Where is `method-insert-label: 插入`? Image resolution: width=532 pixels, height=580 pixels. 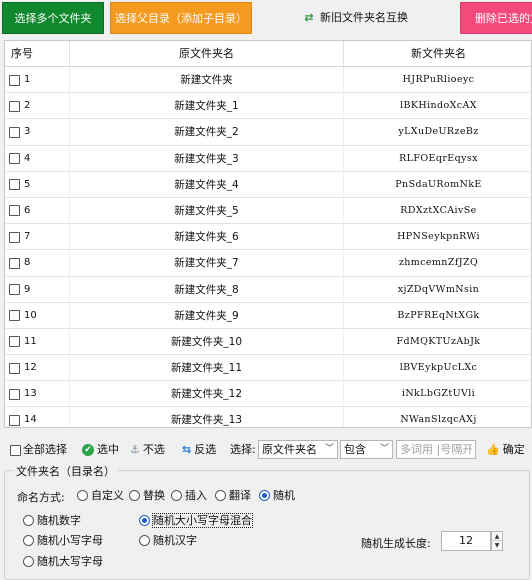
method-insert-label: 插入 is located at coordinates (196, 495).